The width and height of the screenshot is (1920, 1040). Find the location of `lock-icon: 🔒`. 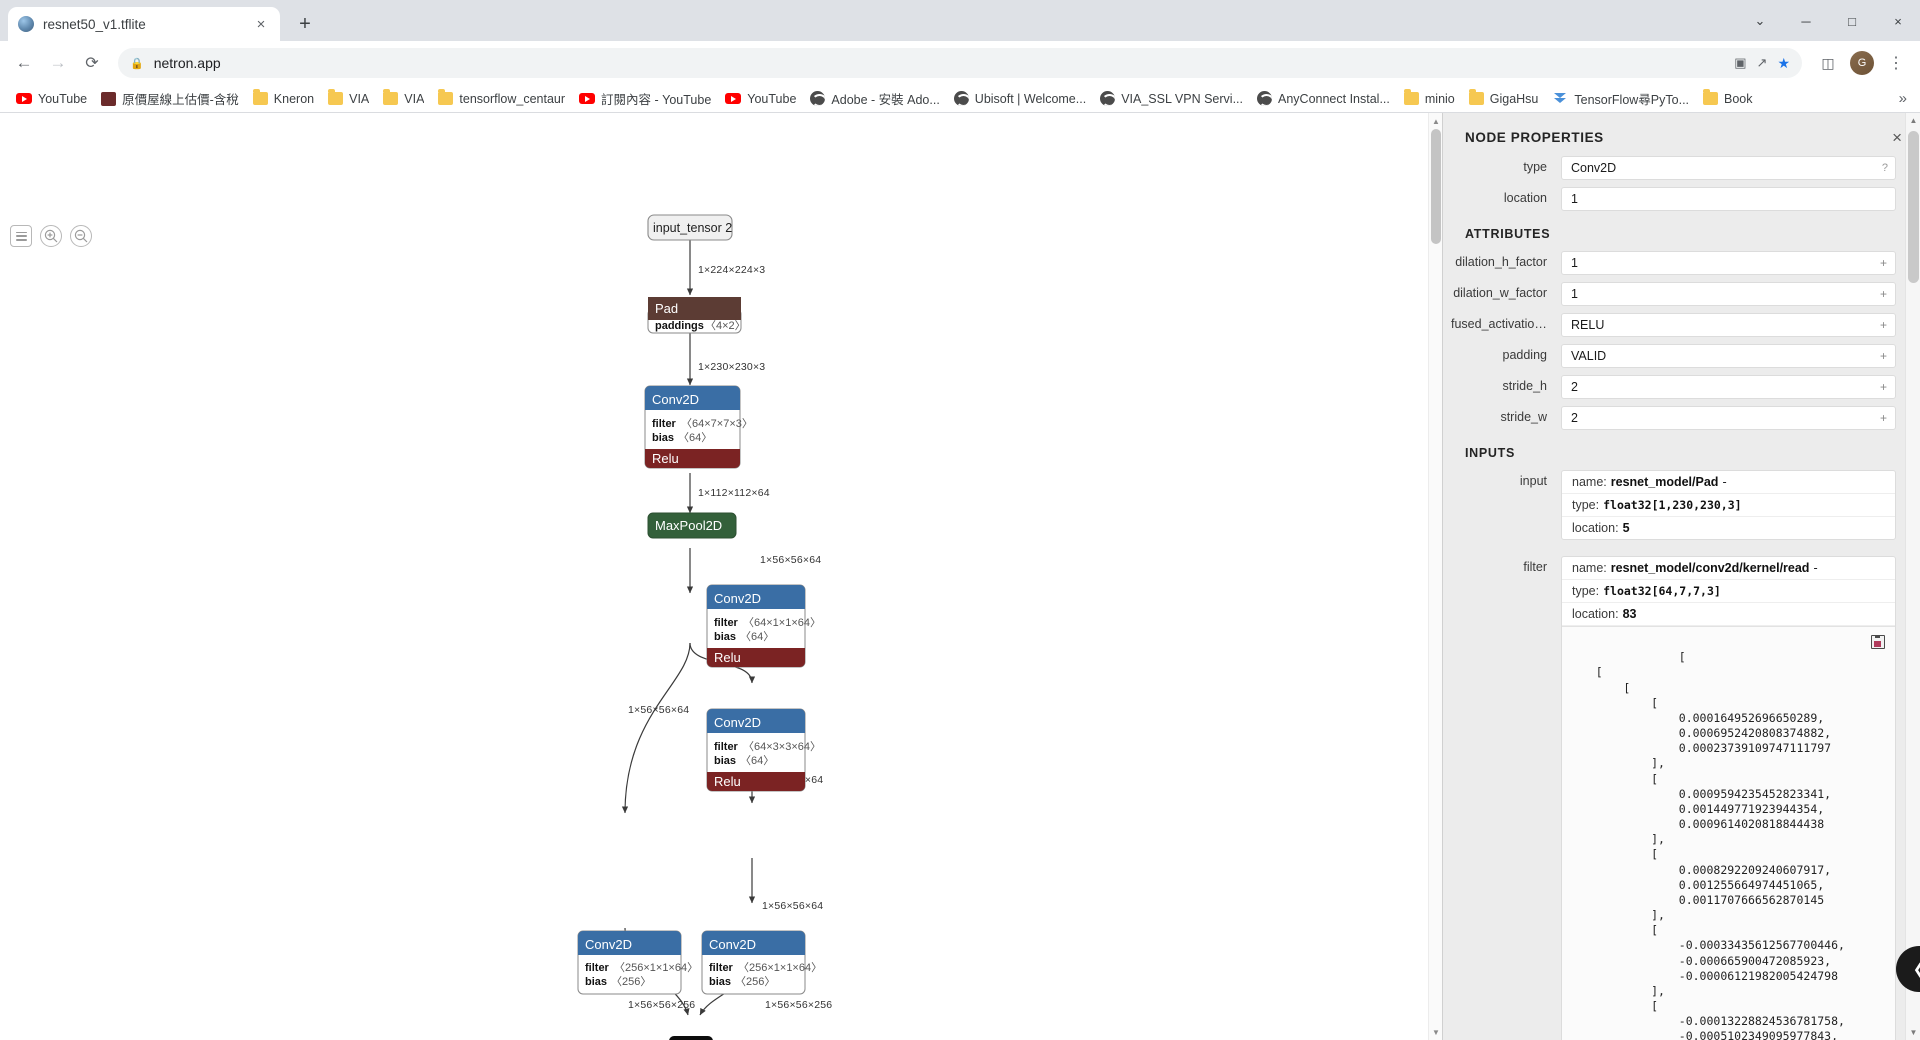

lock-icon: 🔒 is located at coordinates (137, 63).